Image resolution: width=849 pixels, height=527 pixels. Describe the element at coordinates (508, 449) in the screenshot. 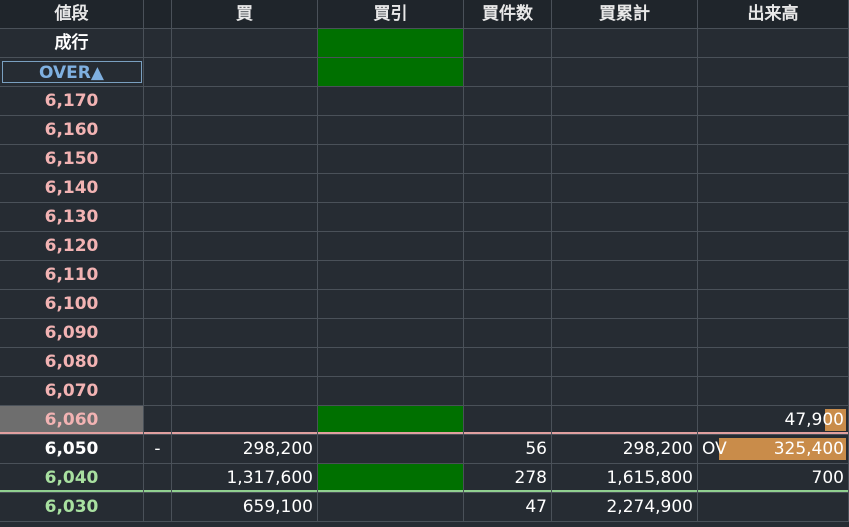

I see `buy-count-cell: 56` at that location.